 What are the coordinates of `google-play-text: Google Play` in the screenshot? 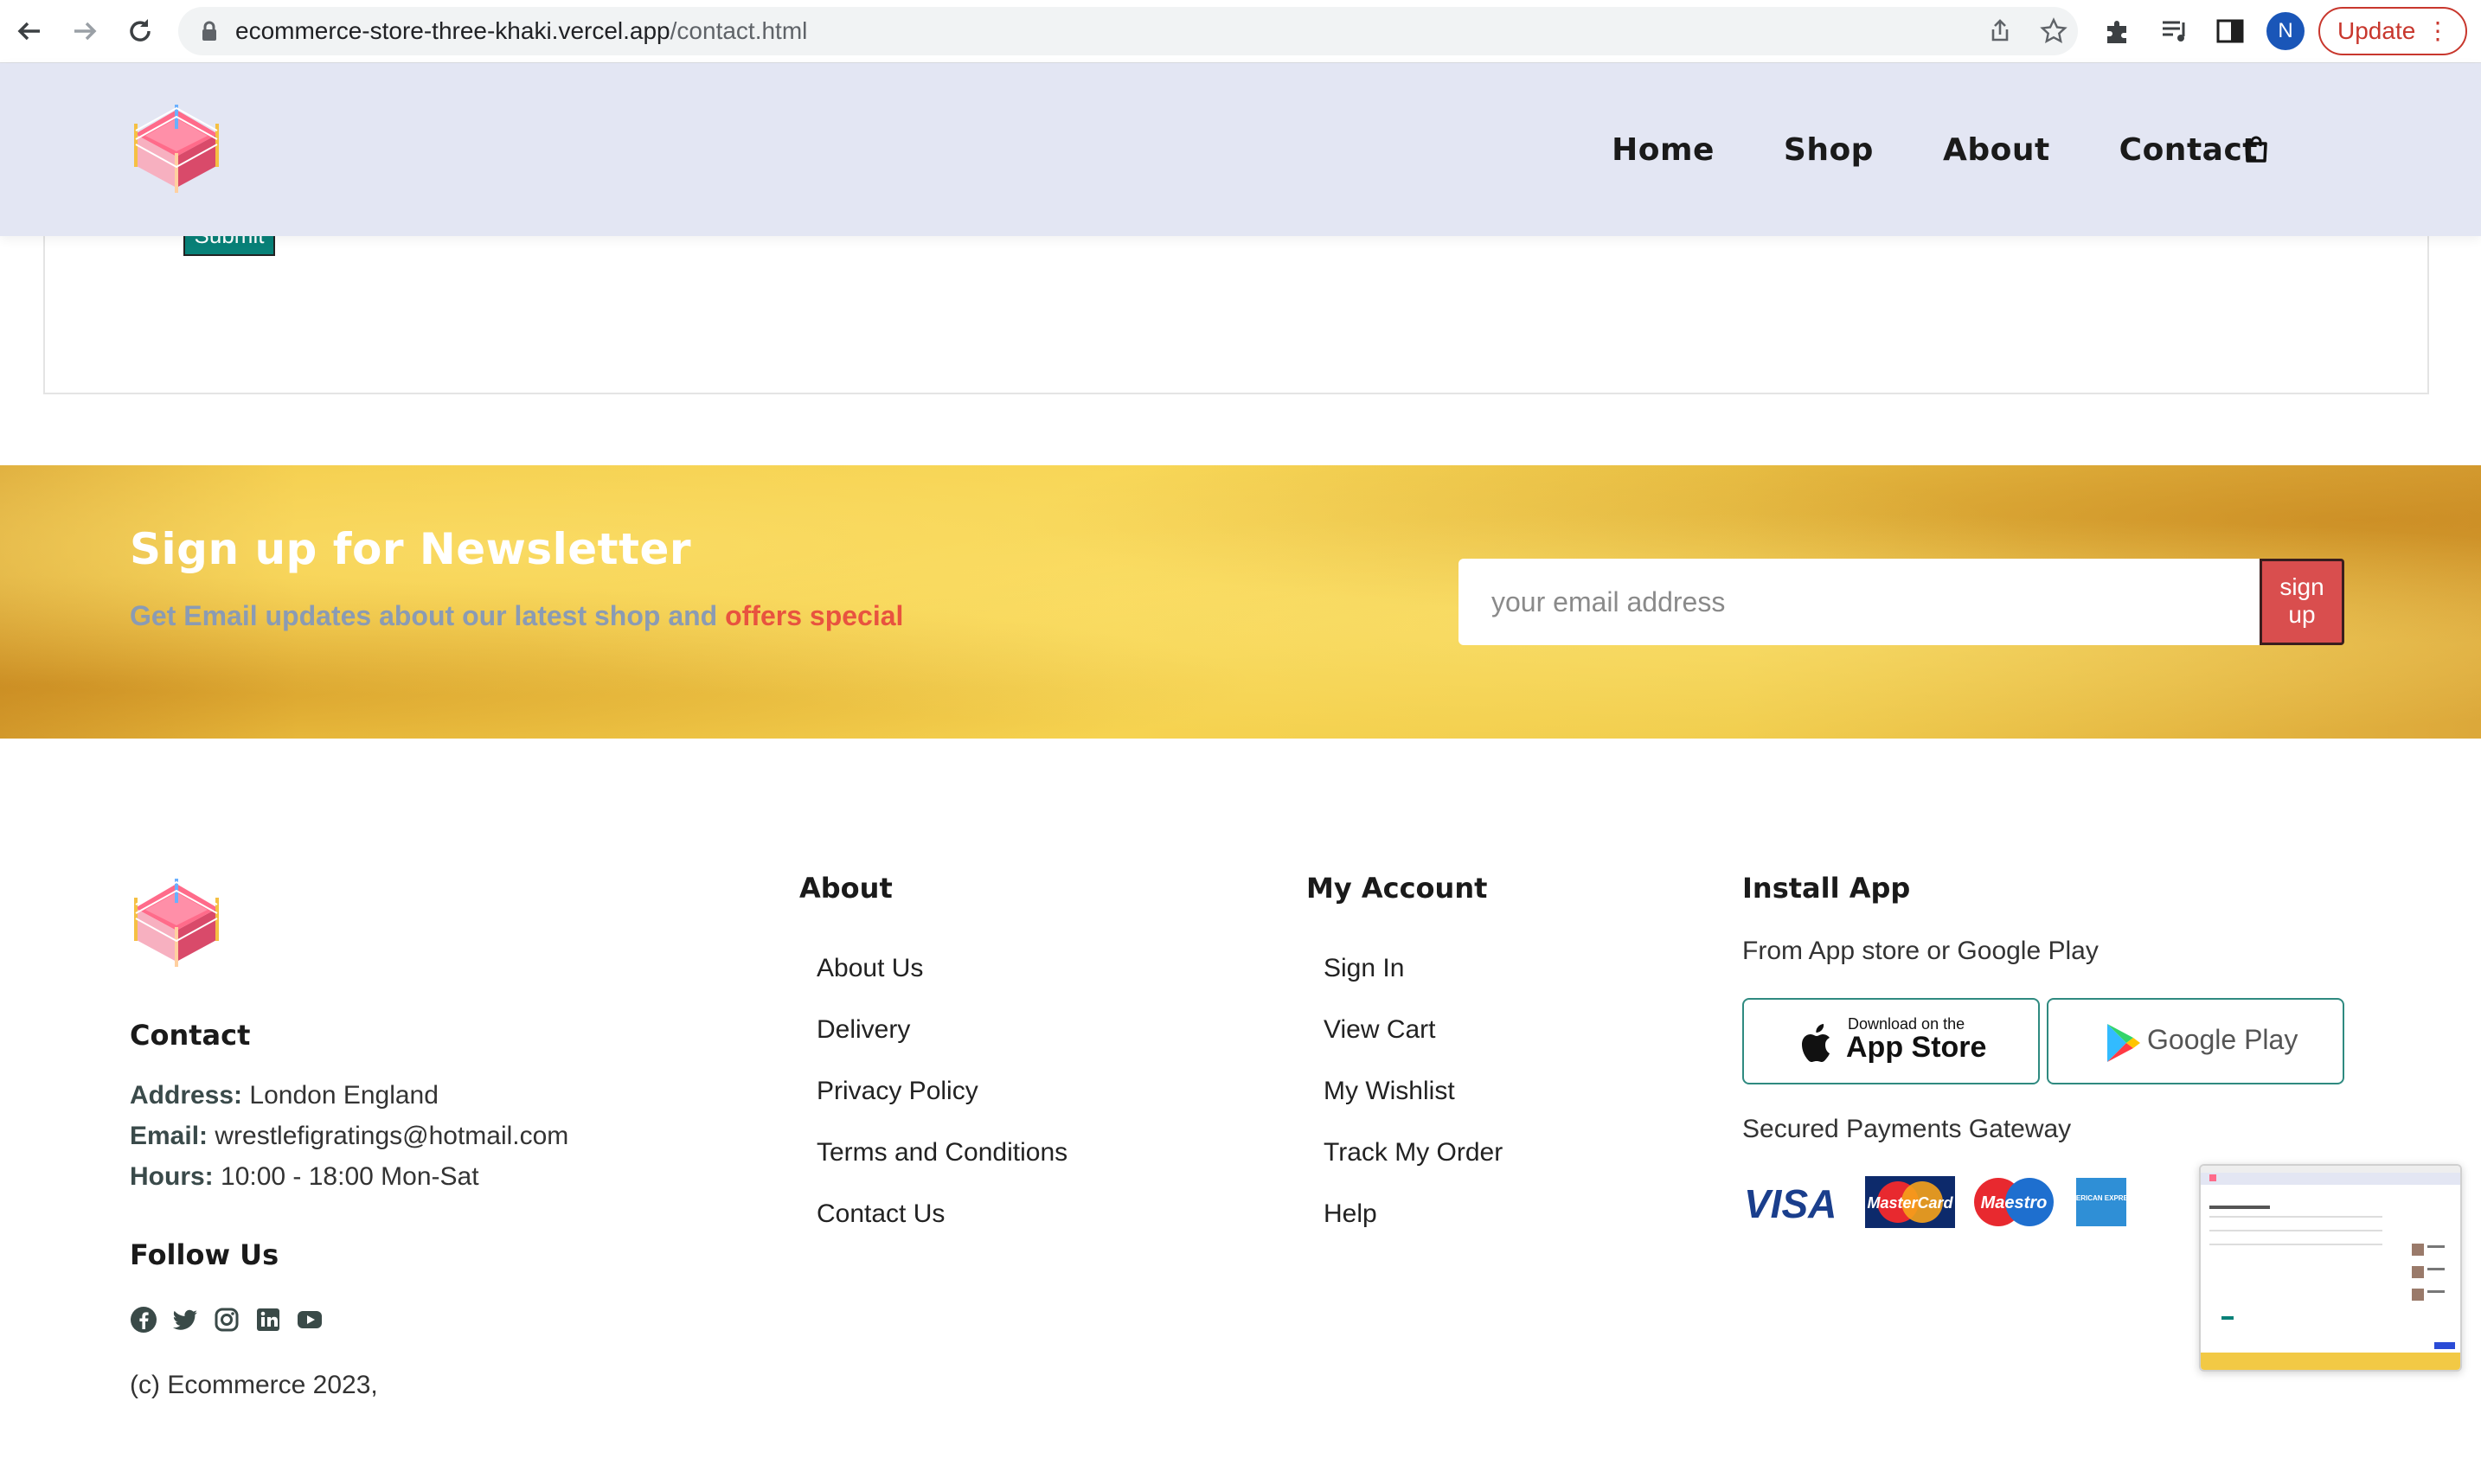 It's located at (2222, 1039).